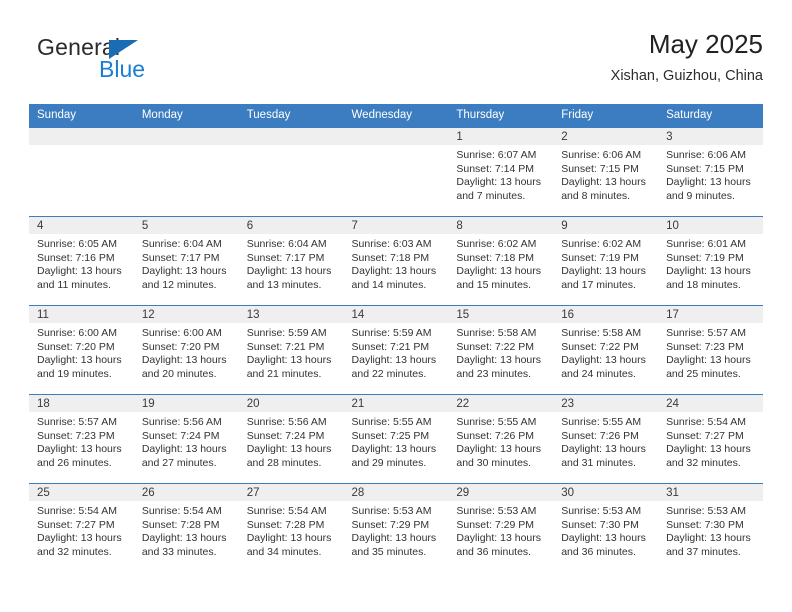 This screenshot has width=792, height=612. Describe the element at coordinates (389, 551) in the screenshot. I see `day-detail-daylight-2: and 35 minutes.` at that location.